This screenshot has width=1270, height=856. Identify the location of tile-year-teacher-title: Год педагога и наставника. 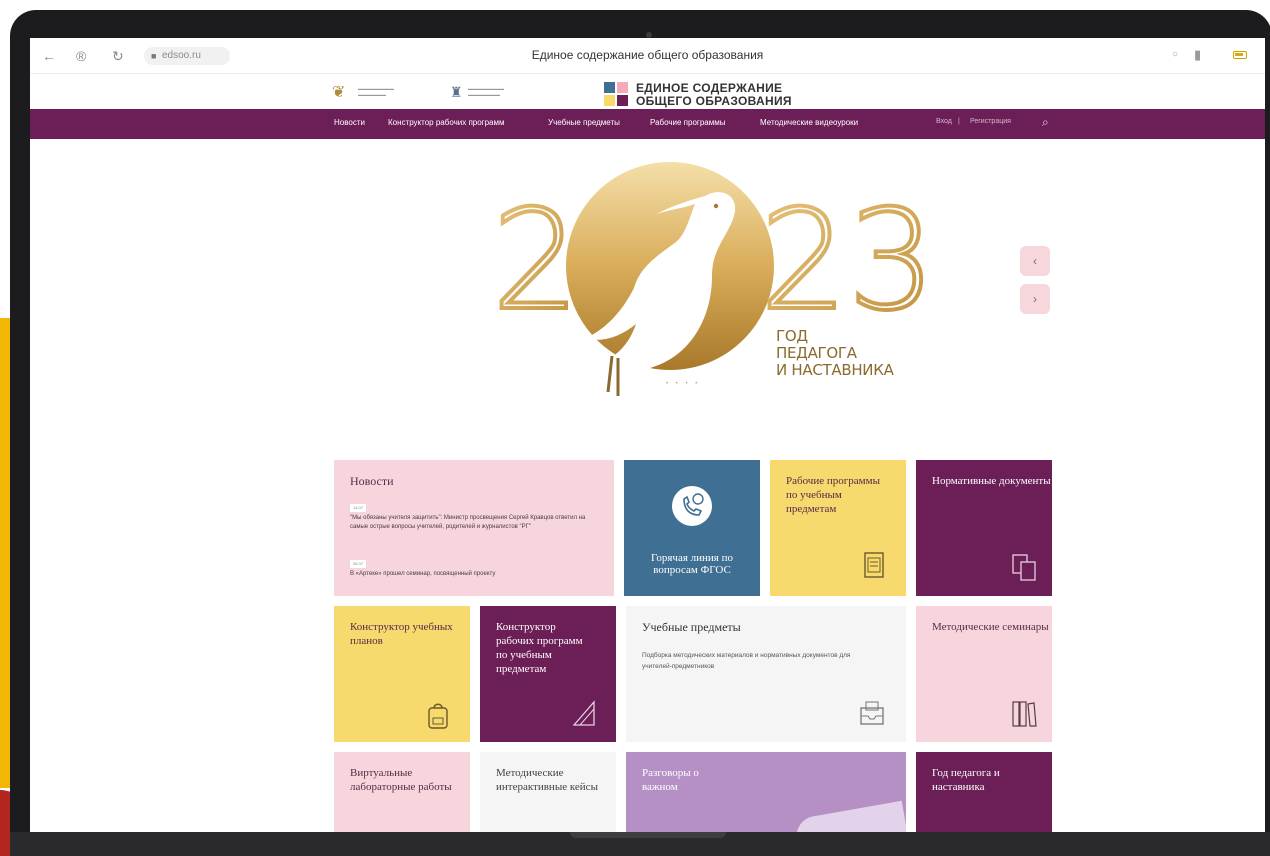
(966, 780).